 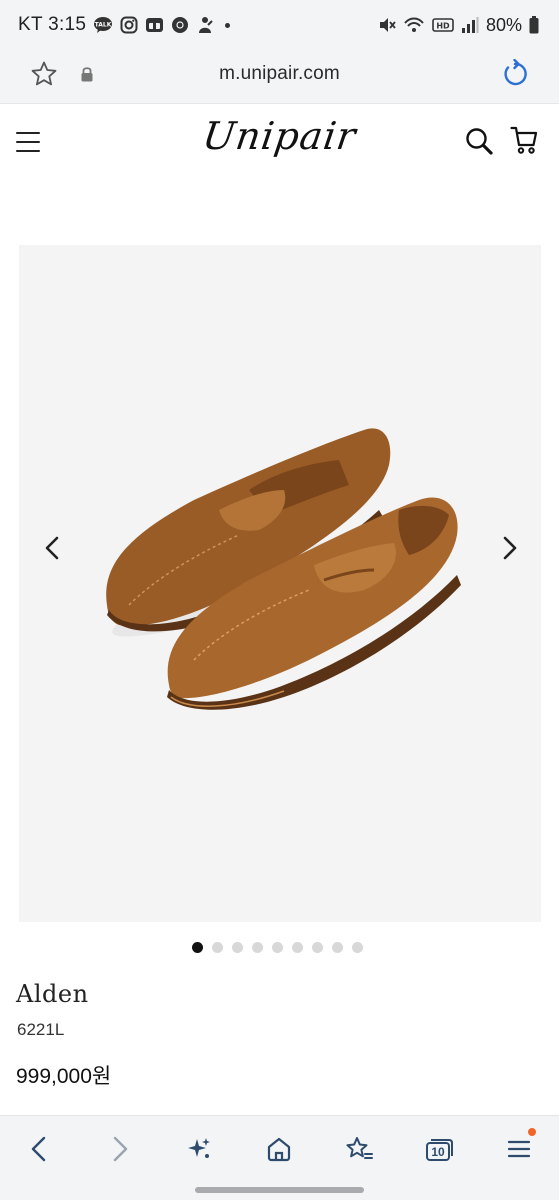 What do you see at coordinates (205, 25) in the screenshot?
I see `app-icon` at bounding box center [205, 25].